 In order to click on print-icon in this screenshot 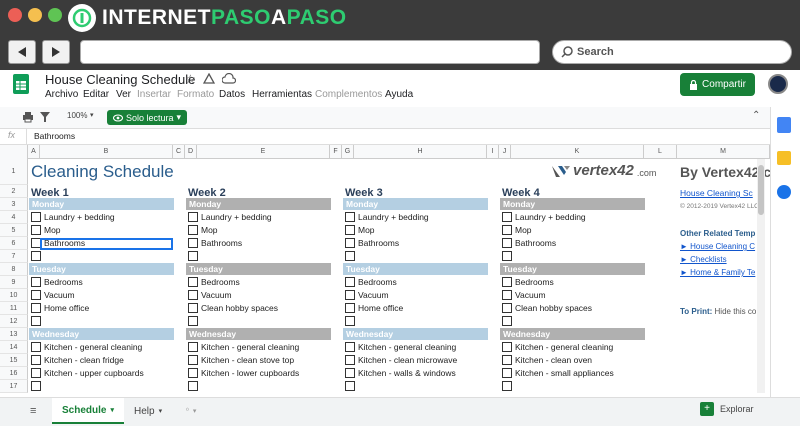, I will do `click(28, 118)`.